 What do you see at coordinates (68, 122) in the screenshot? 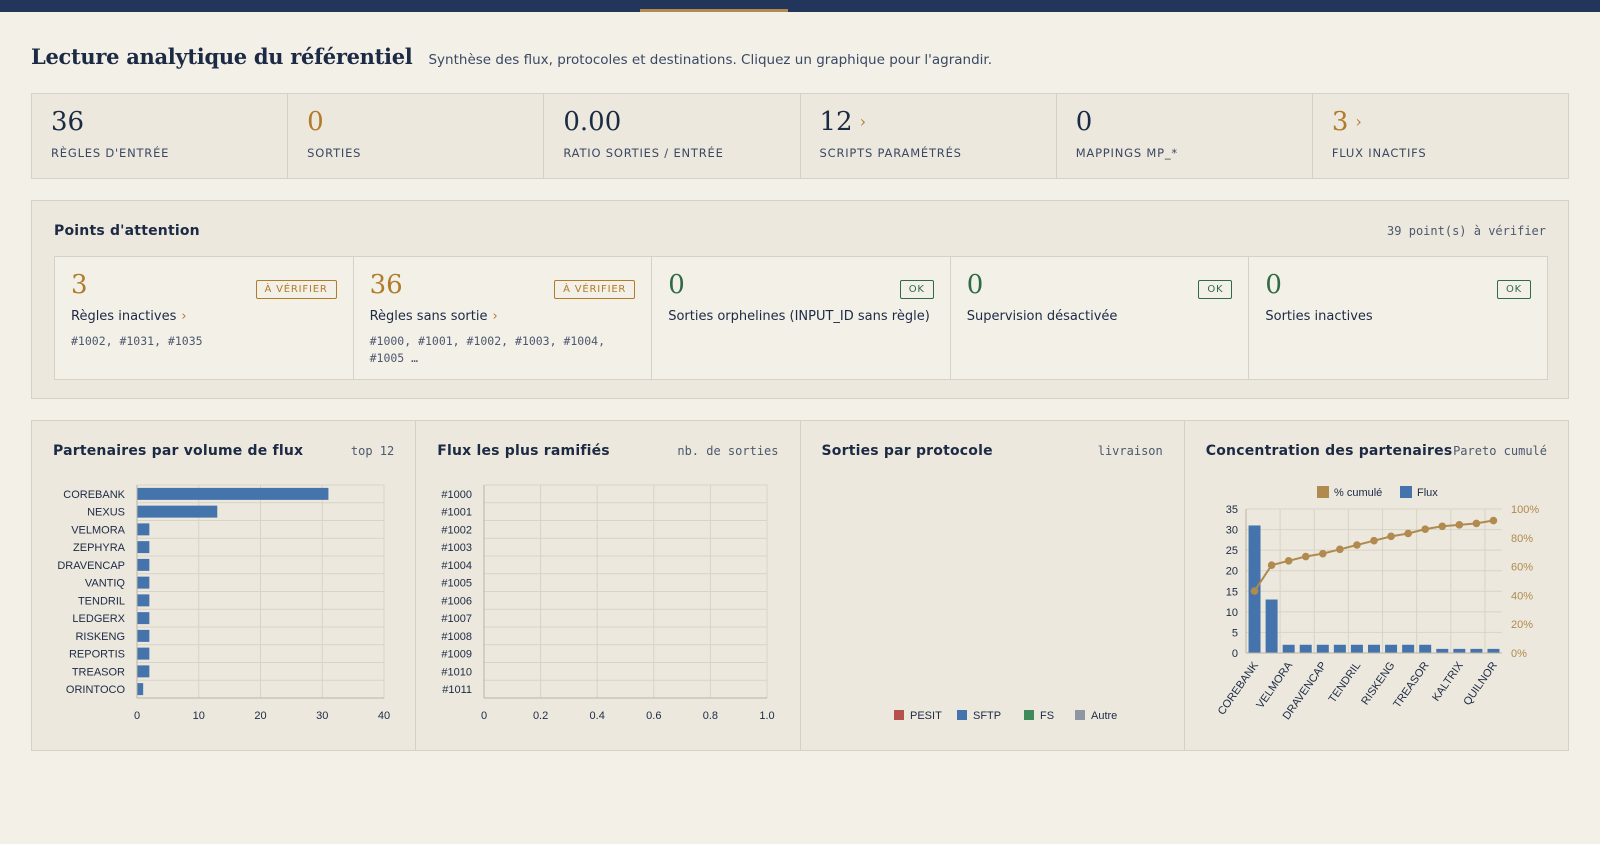
I see `kpi-number: 36` at bounding box center [68, 122].